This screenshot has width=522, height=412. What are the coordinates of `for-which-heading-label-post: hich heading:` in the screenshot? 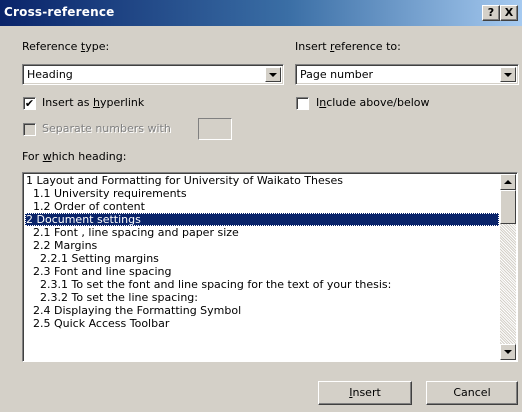 It's located at (89, 156).